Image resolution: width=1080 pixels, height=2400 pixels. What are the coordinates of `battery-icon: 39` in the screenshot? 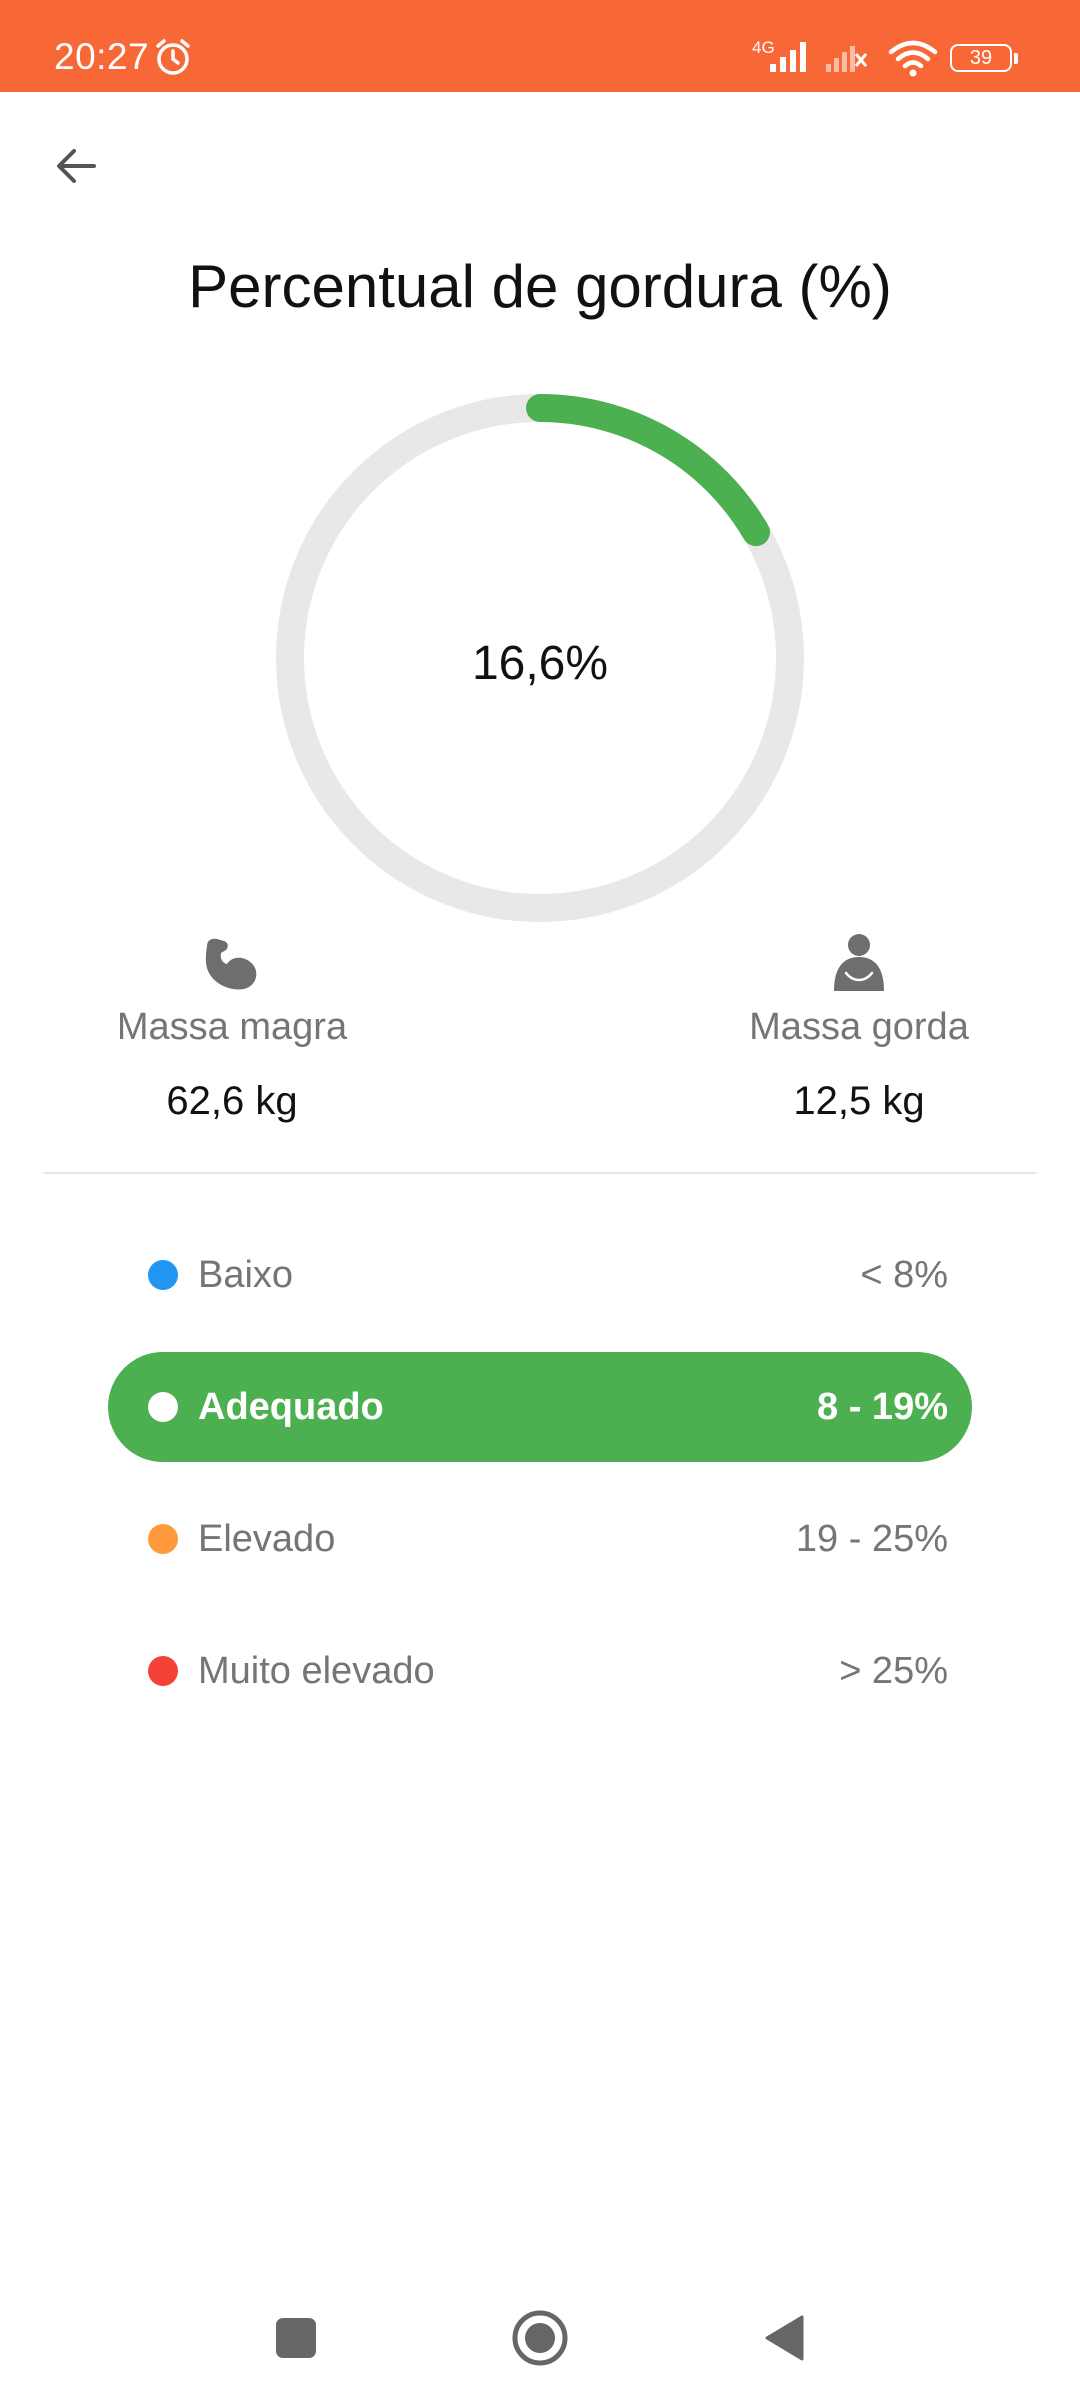 It's located at (981, 58).